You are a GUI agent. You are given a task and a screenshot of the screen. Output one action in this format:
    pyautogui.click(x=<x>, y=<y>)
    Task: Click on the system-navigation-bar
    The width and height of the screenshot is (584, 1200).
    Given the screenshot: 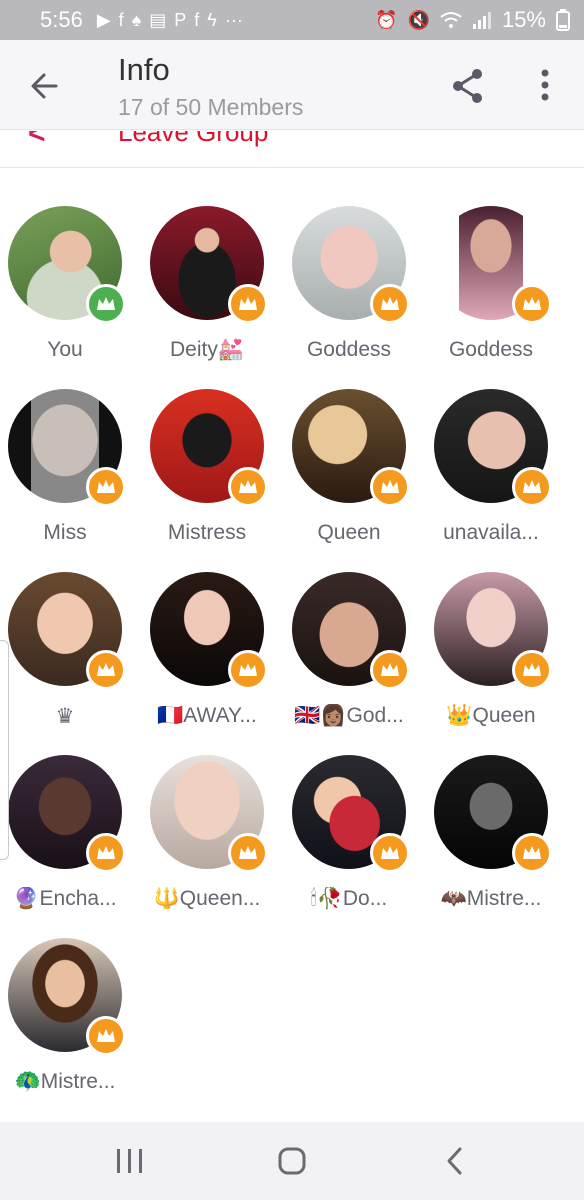 What is the action you would take?
    pyautogui.click(x=292, y=1161)
    